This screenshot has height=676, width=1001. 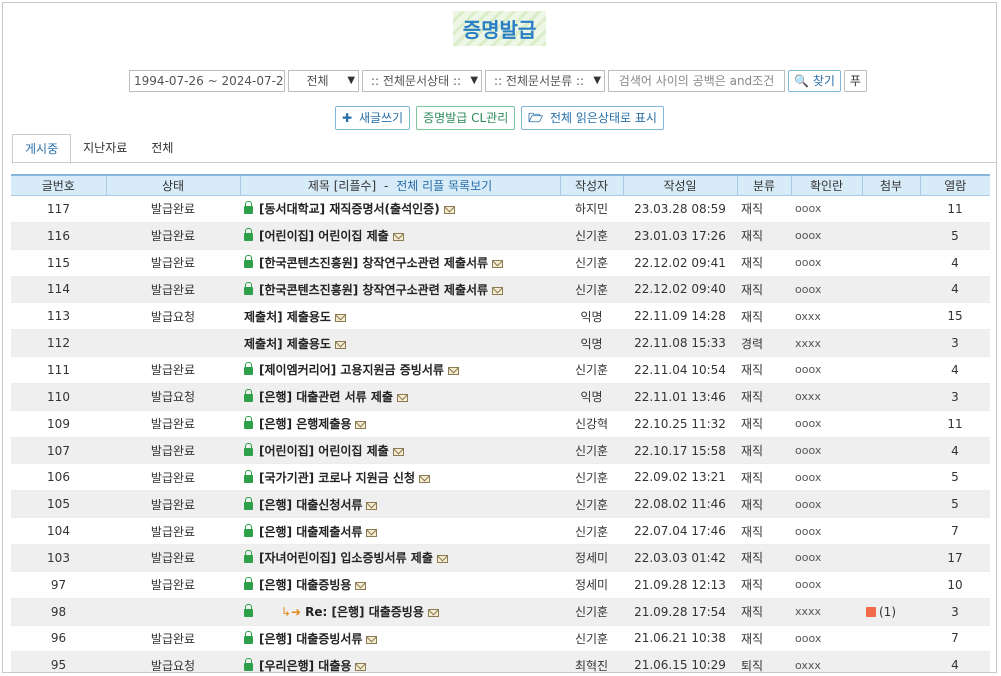 What do you see at coordinates (42, 149) in the screenshot?
I see `tab-active: 게시중` at bounding box center [42, 149].